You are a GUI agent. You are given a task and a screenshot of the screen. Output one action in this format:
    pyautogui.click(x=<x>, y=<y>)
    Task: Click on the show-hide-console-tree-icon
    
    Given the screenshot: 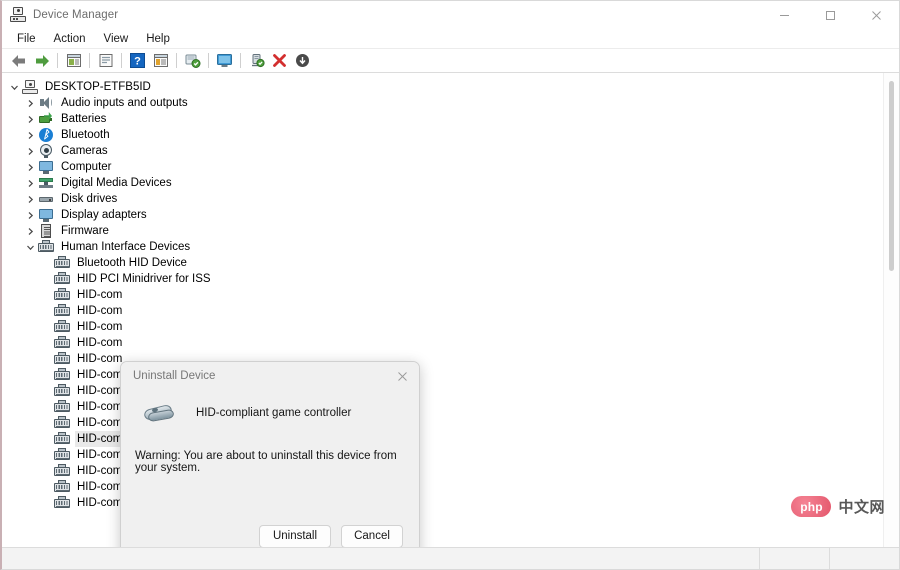 What is the action you would take?
    pyautogui.click(x=73, y=61)
    